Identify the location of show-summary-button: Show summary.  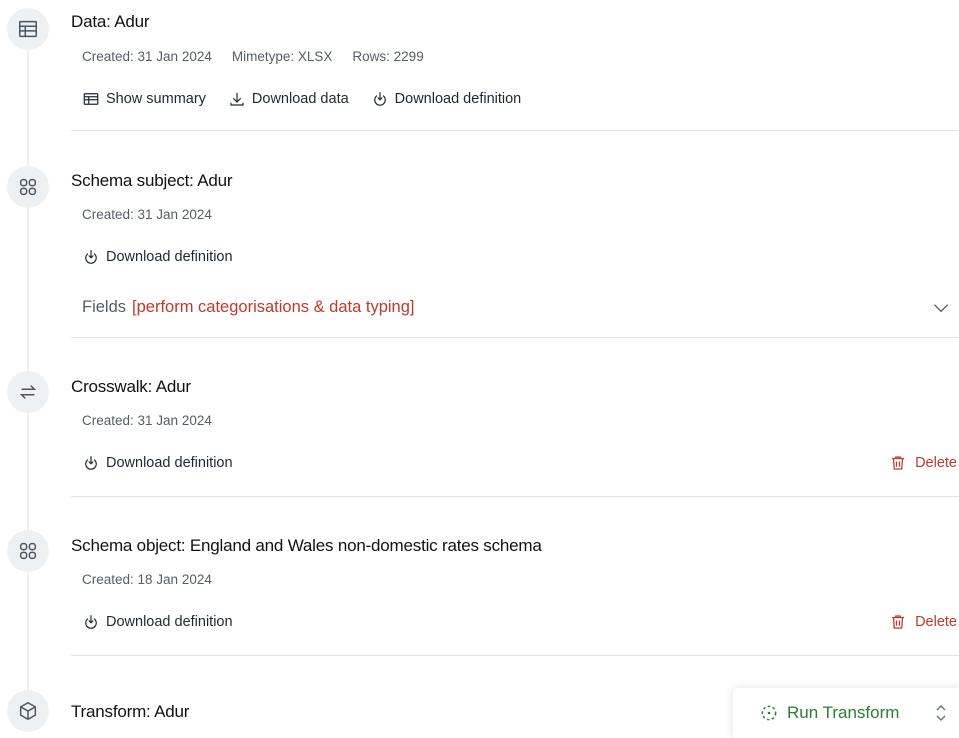
(144, 99).